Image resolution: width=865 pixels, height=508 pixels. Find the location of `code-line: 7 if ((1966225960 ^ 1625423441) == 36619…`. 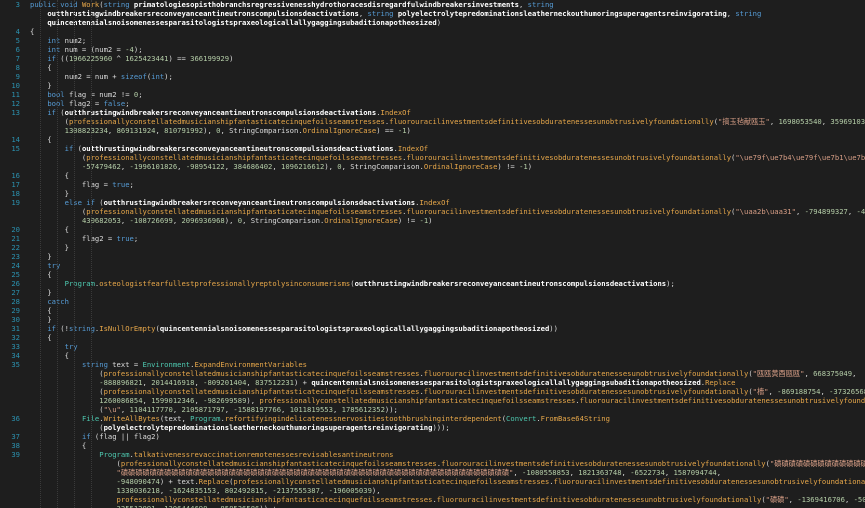

code-line: 7 if ((1966225960 ^ 1625423441) == 36619… is located at coordinates (432, 58).